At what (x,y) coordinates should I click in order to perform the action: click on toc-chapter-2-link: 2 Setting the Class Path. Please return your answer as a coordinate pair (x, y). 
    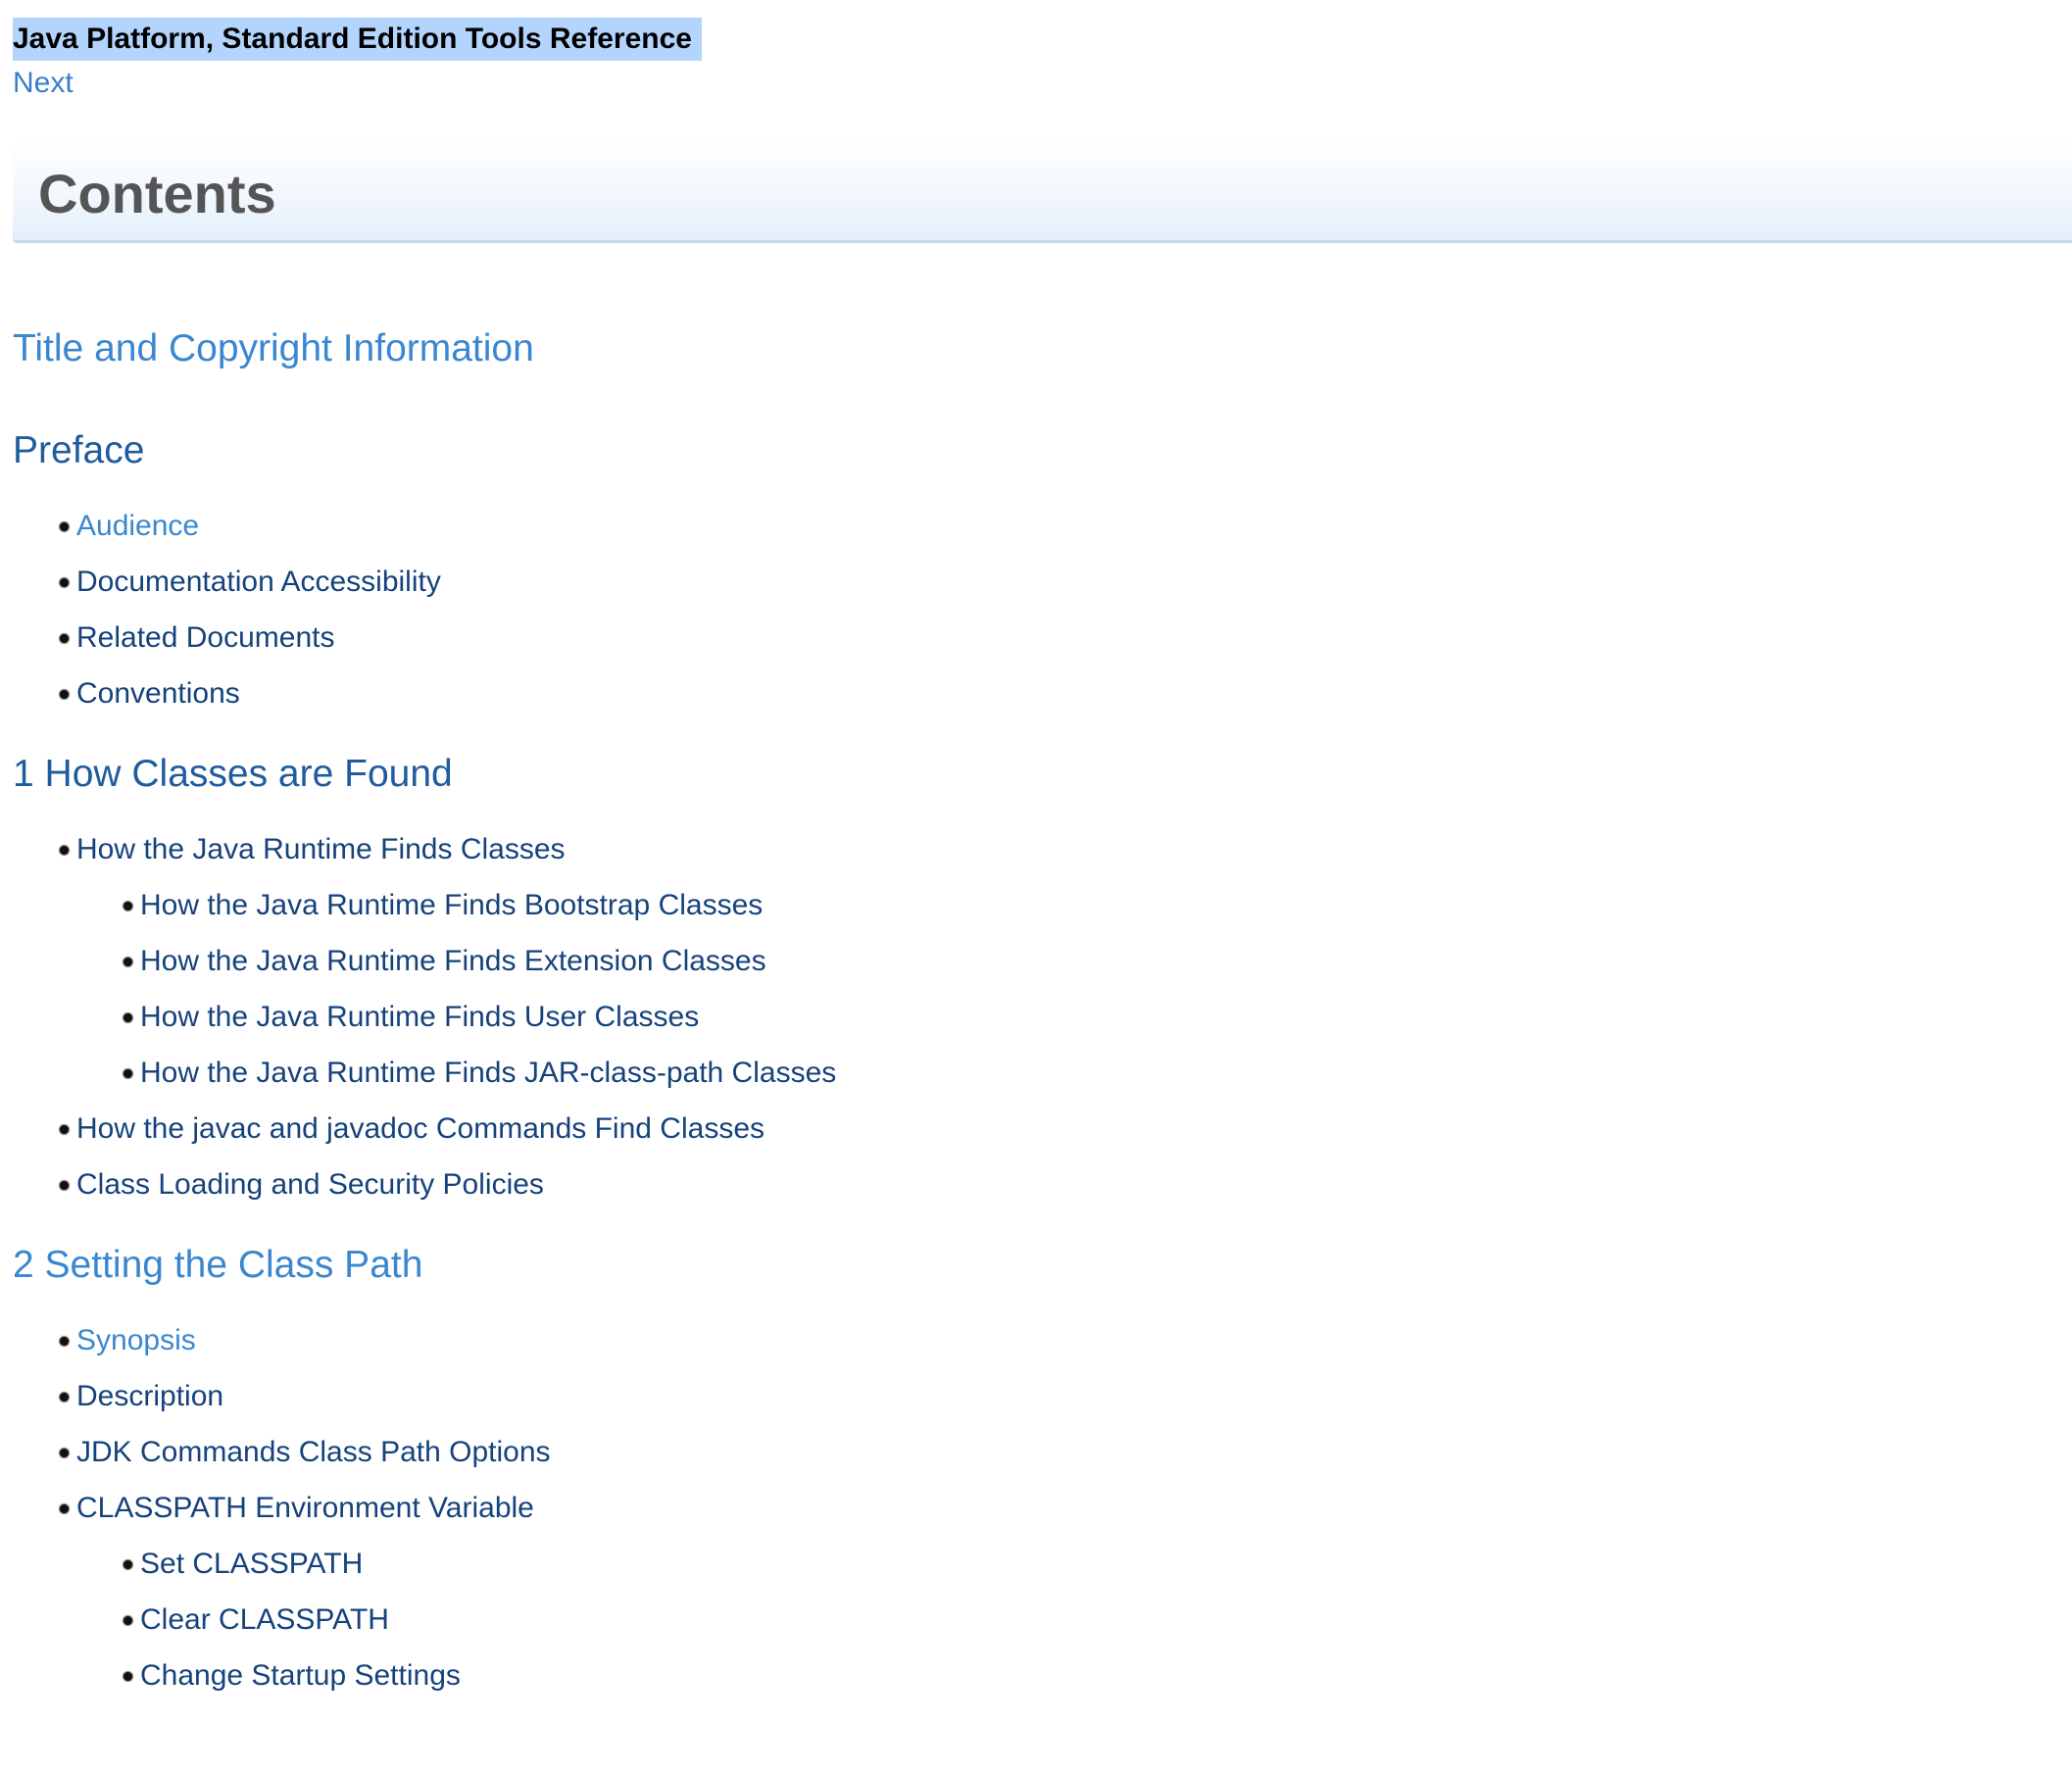
    Looking at the image, I should click on (1032, 1265).